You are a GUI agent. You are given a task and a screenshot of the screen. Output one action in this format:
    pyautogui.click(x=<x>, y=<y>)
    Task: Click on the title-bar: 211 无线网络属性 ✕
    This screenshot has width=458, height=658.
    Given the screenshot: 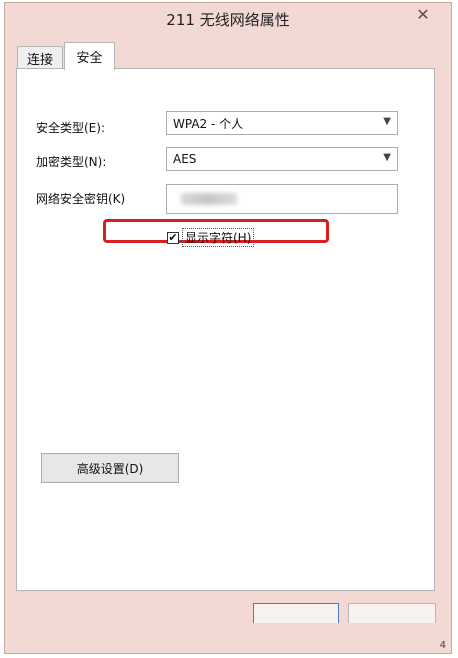 What is the action you would take?
    pyautogui.click(x=228, y=20)
    